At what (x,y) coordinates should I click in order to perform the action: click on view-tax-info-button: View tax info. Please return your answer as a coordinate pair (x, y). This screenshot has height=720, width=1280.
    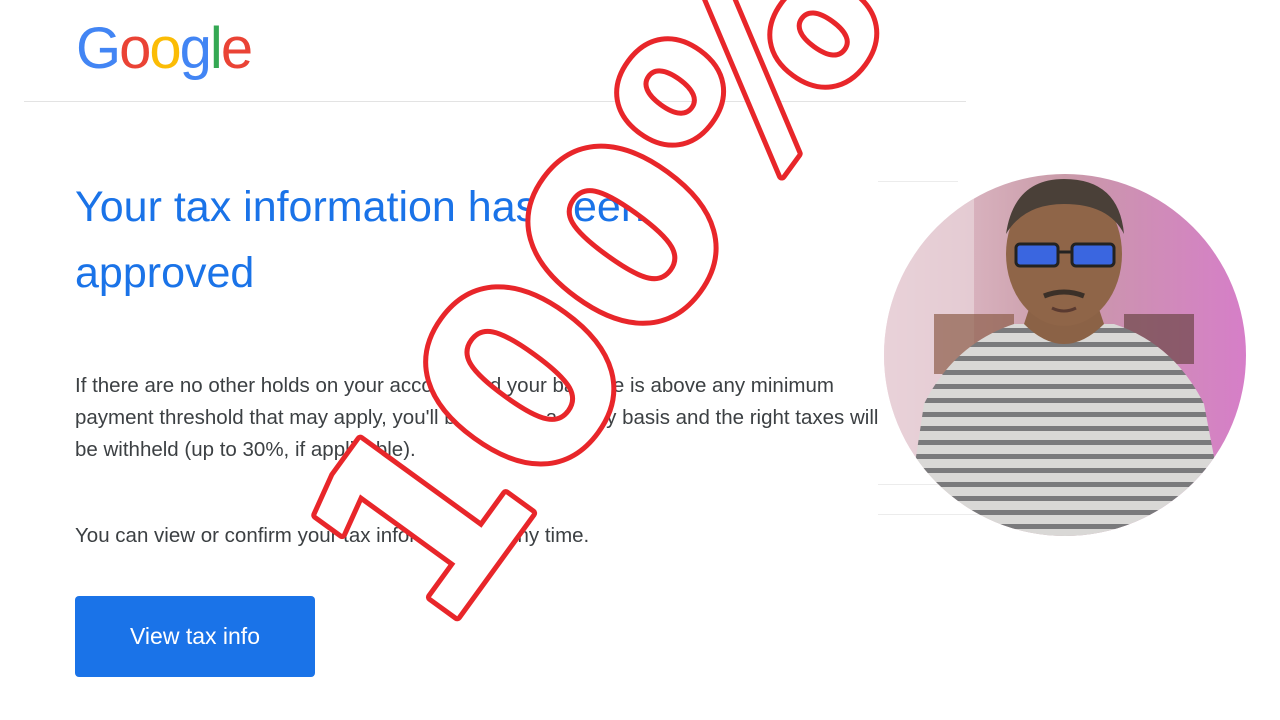
    Looking at the image, I should click on (195, 636).